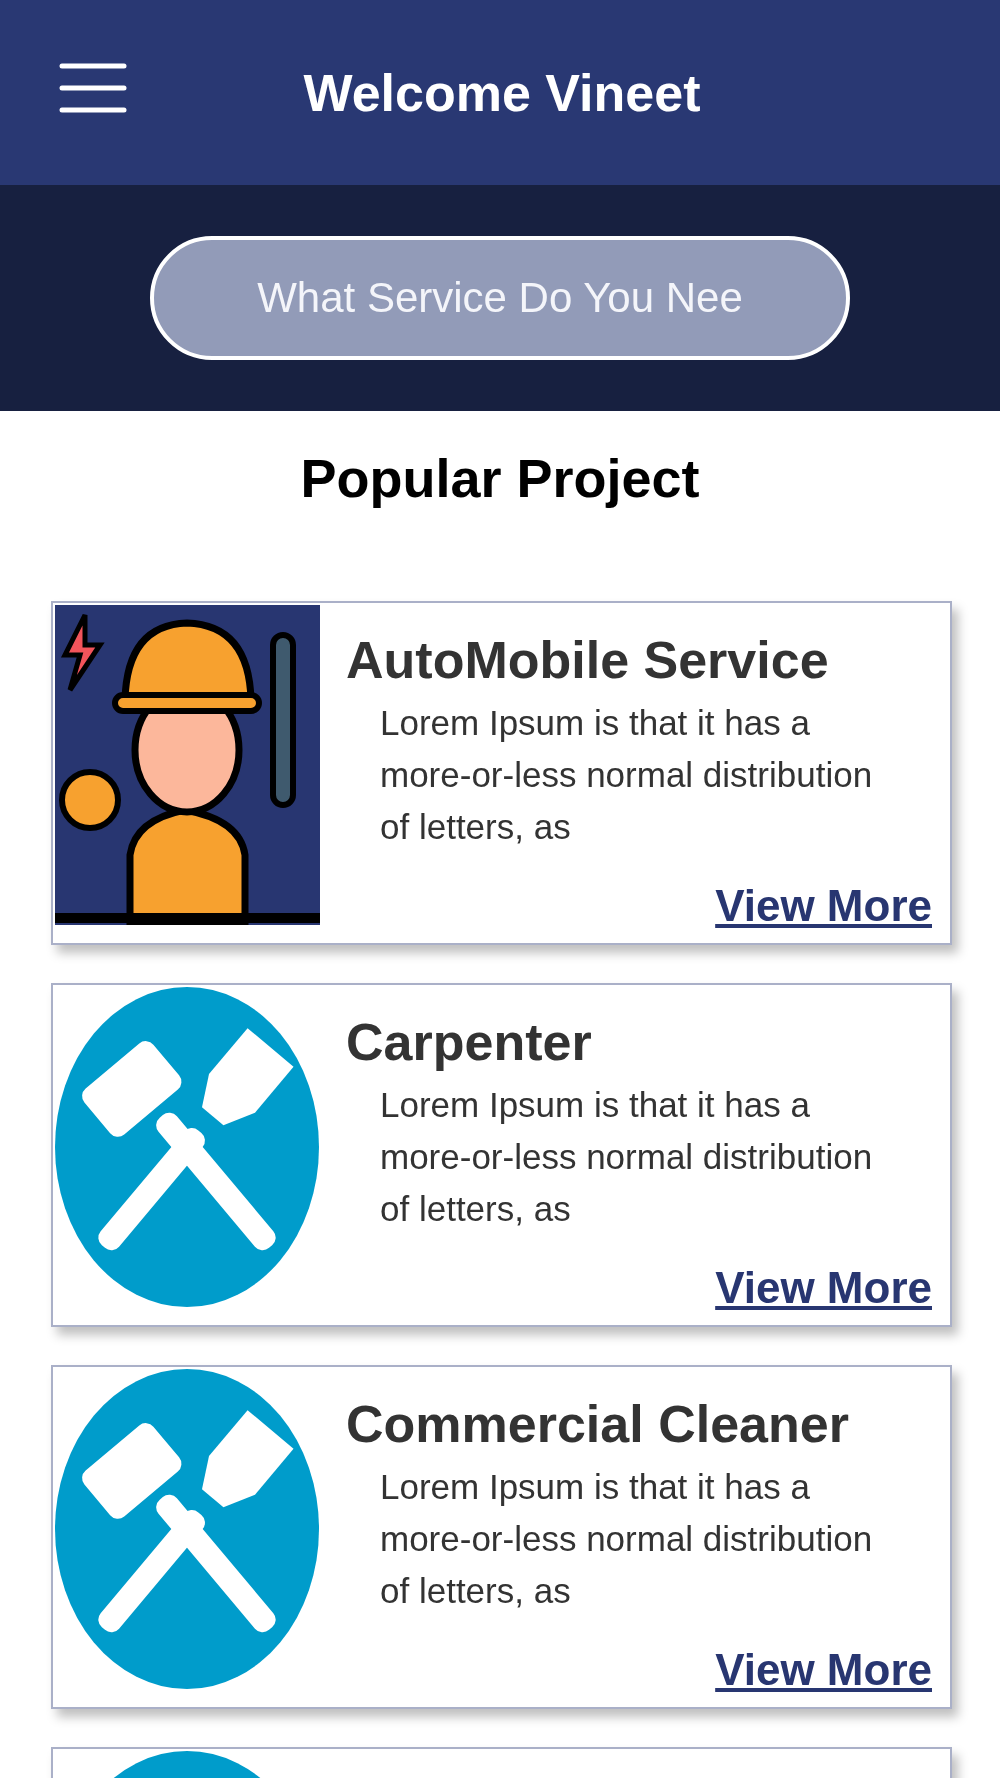 The width and height of the screenshot is (1000, 1778). Describe the element at coordinates (588, 660) in the screenshot. I see `card-title: AutoMobile Service` at that location.